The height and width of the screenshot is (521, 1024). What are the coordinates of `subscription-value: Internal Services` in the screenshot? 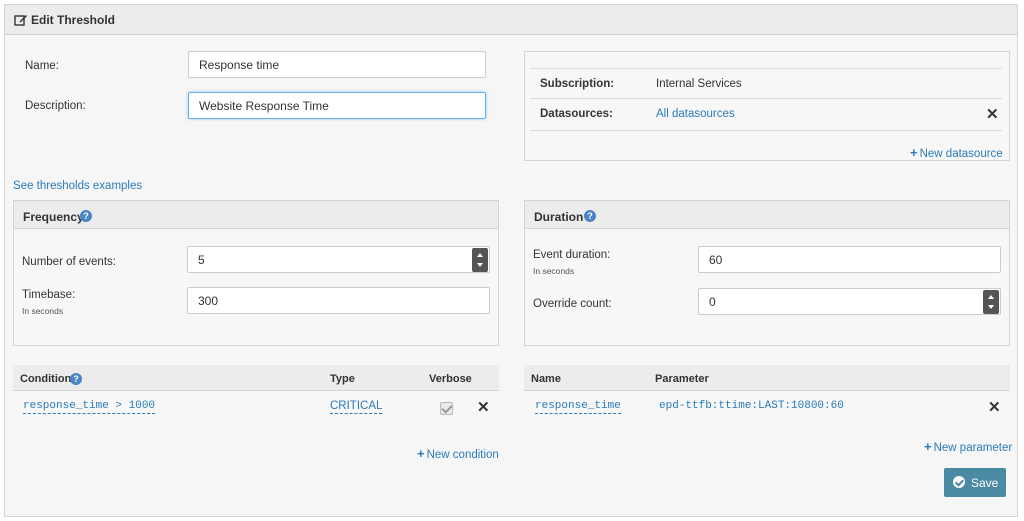 It's located at (699, 84).